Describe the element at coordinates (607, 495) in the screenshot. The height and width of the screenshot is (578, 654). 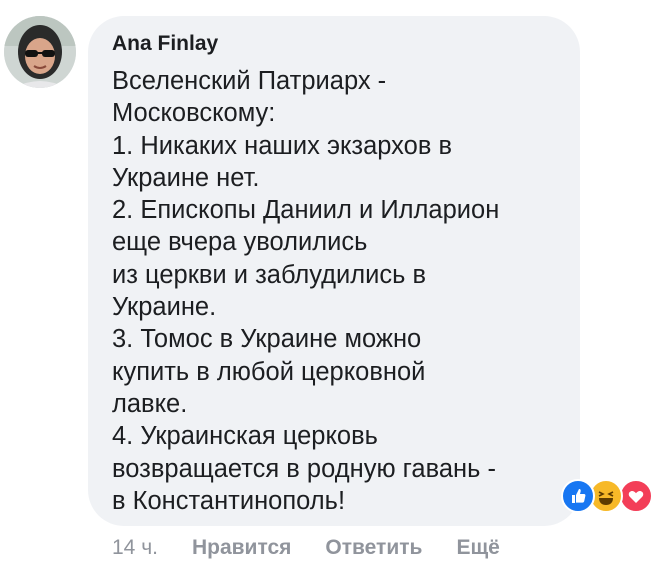
I see `reactions-summary` at that location.